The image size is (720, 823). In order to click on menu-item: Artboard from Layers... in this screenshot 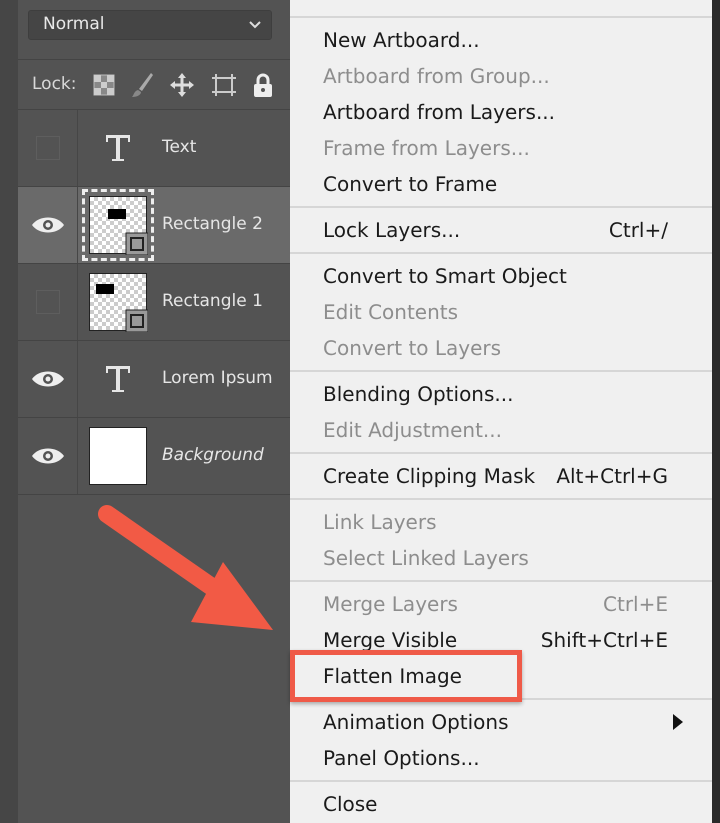, I will do `click(501, 112)`.